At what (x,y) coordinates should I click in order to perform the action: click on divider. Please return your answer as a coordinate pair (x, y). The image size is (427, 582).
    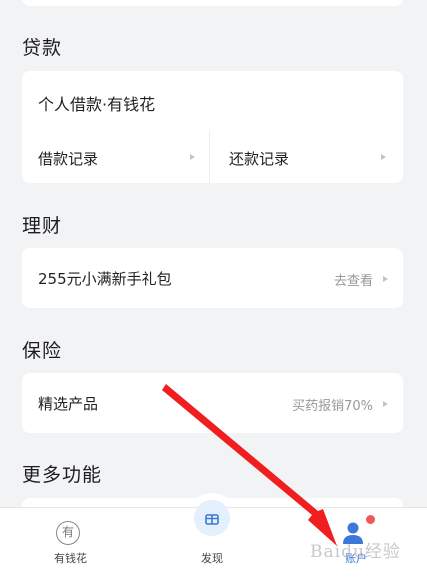
    Looking at the image, I should click on (209, 157).